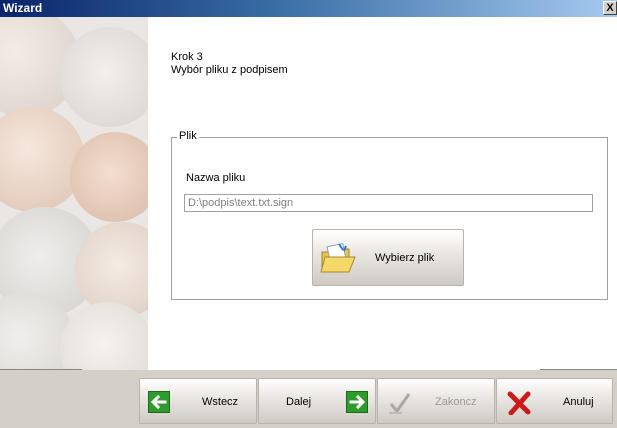 The image size is (617, 428). Describe the element at coordinates (317, 401) in the screenshot. I see `next-button: Dalej` at that location.